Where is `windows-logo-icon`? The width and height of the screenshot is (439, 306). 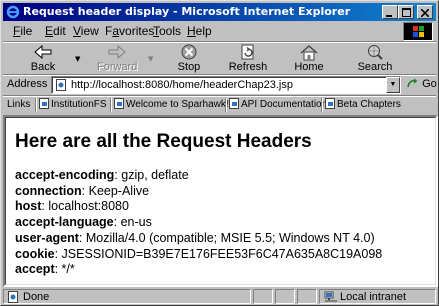 windows-logo-icon is located at coordinates (418, 31).